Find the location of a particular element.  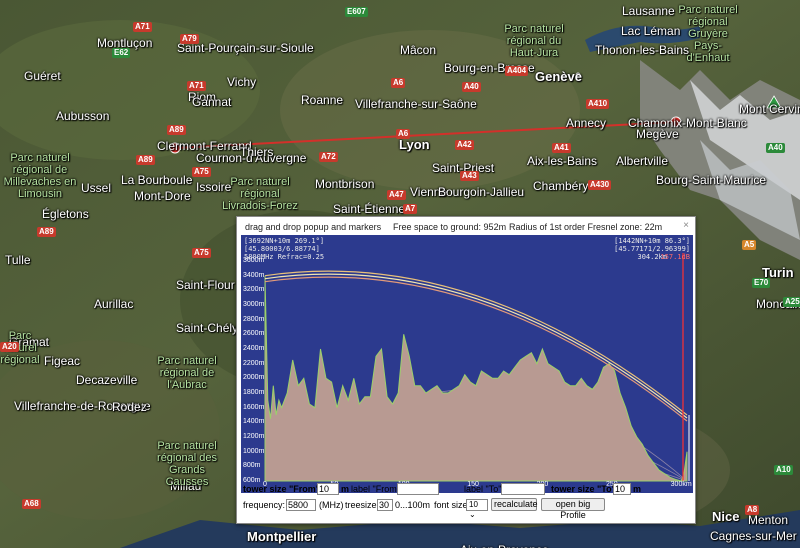

map-label-mont-dore: Mont-Dore is located at coordinates (162, 196).